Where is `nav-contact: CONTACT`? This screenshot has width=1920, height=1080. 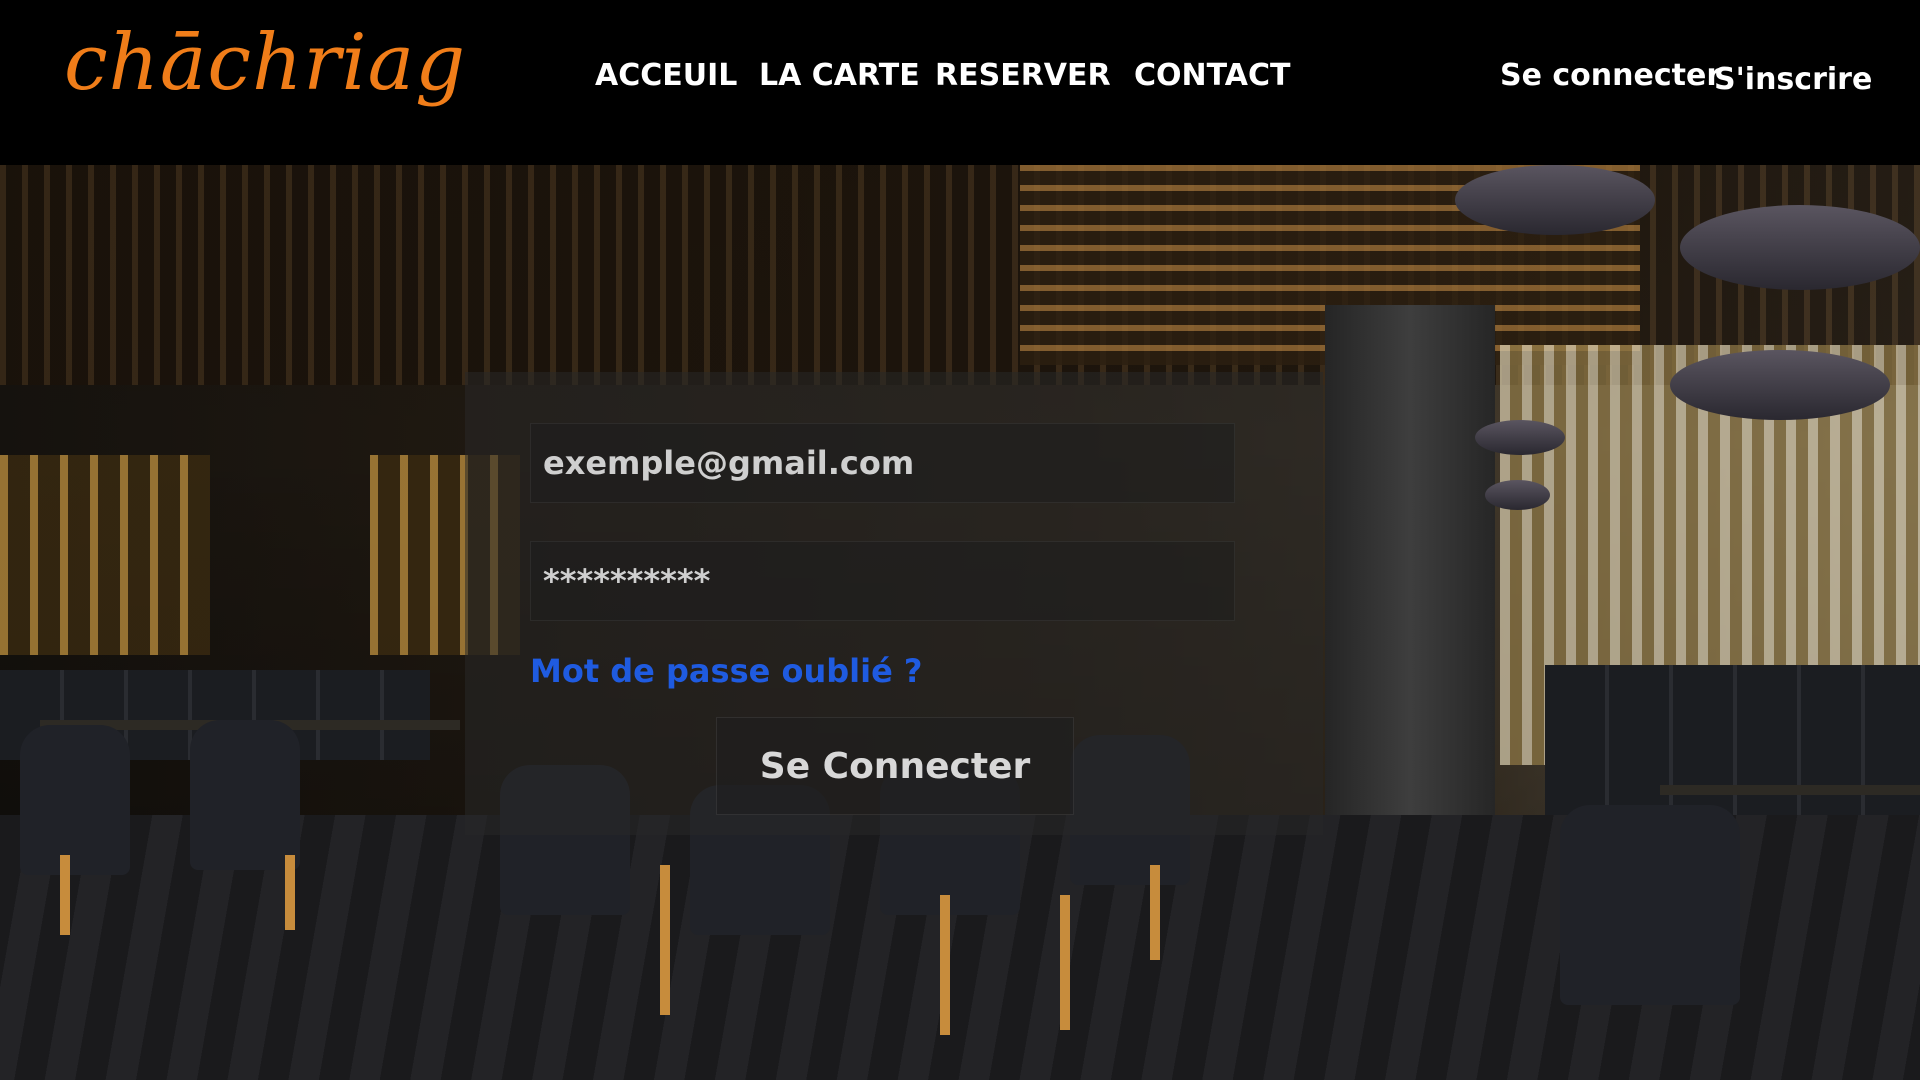 nav-contact: CONTACT is located at coordinates (1212, 75).